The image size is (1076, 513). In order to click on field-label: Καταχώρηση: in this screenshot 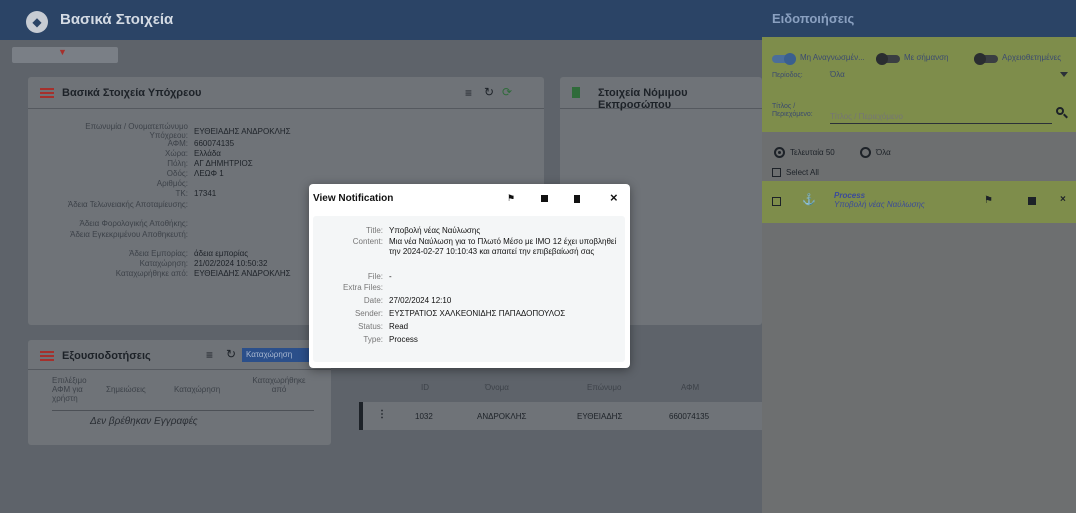, I will do `click(163, 263)`.